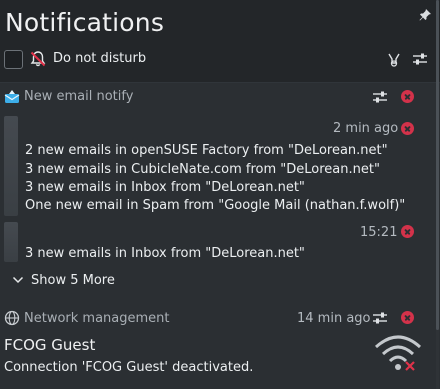 The width and height of the screenshot is (440, 389). Describe the element at coordinates (100, 58) in the screenshot. I see `dnd-label: Do not disturb` at that location.